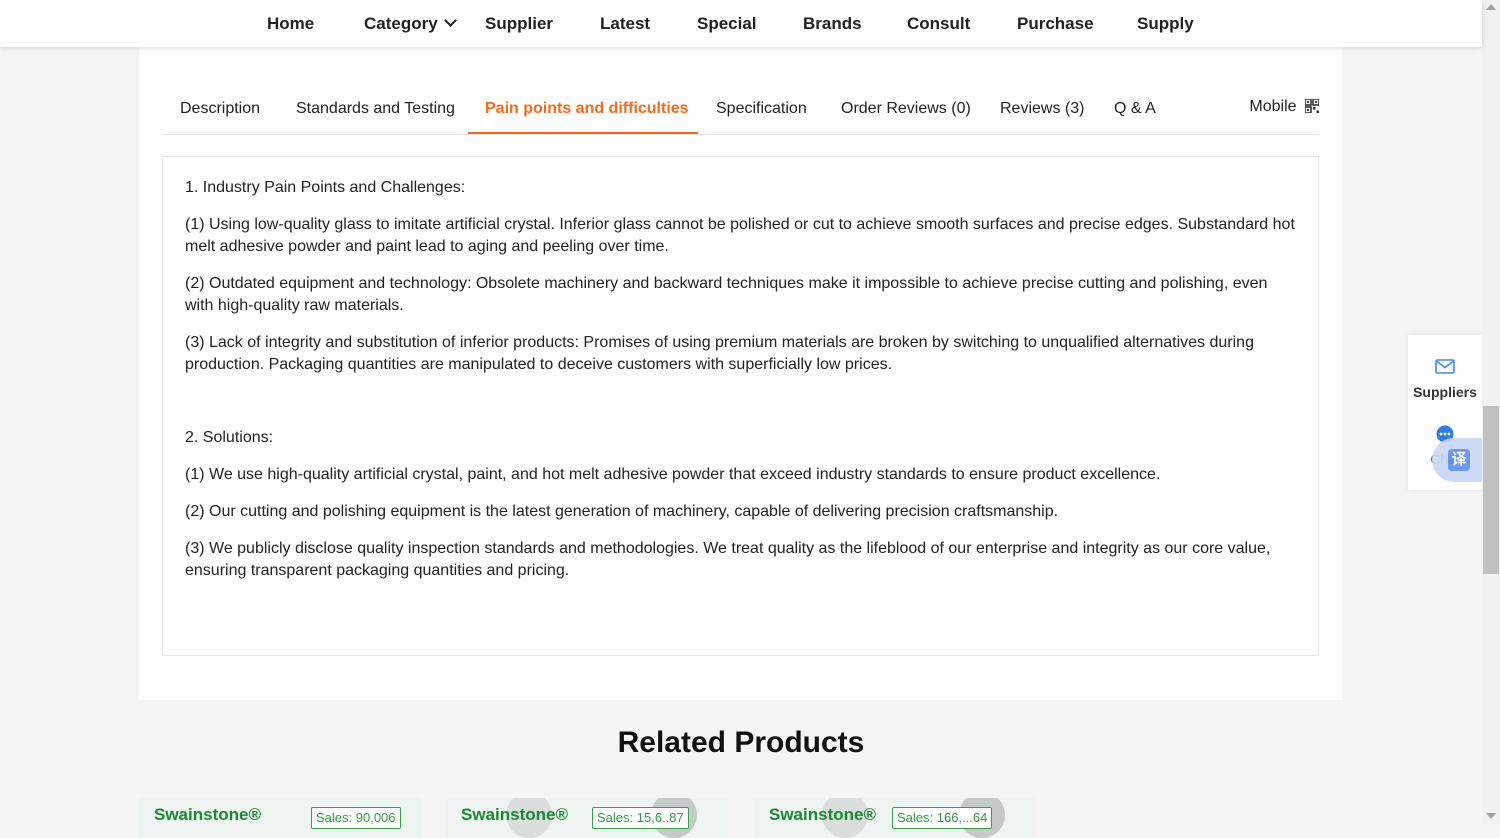  I want to click on nav-supply: Supply, so click(1165, 23).